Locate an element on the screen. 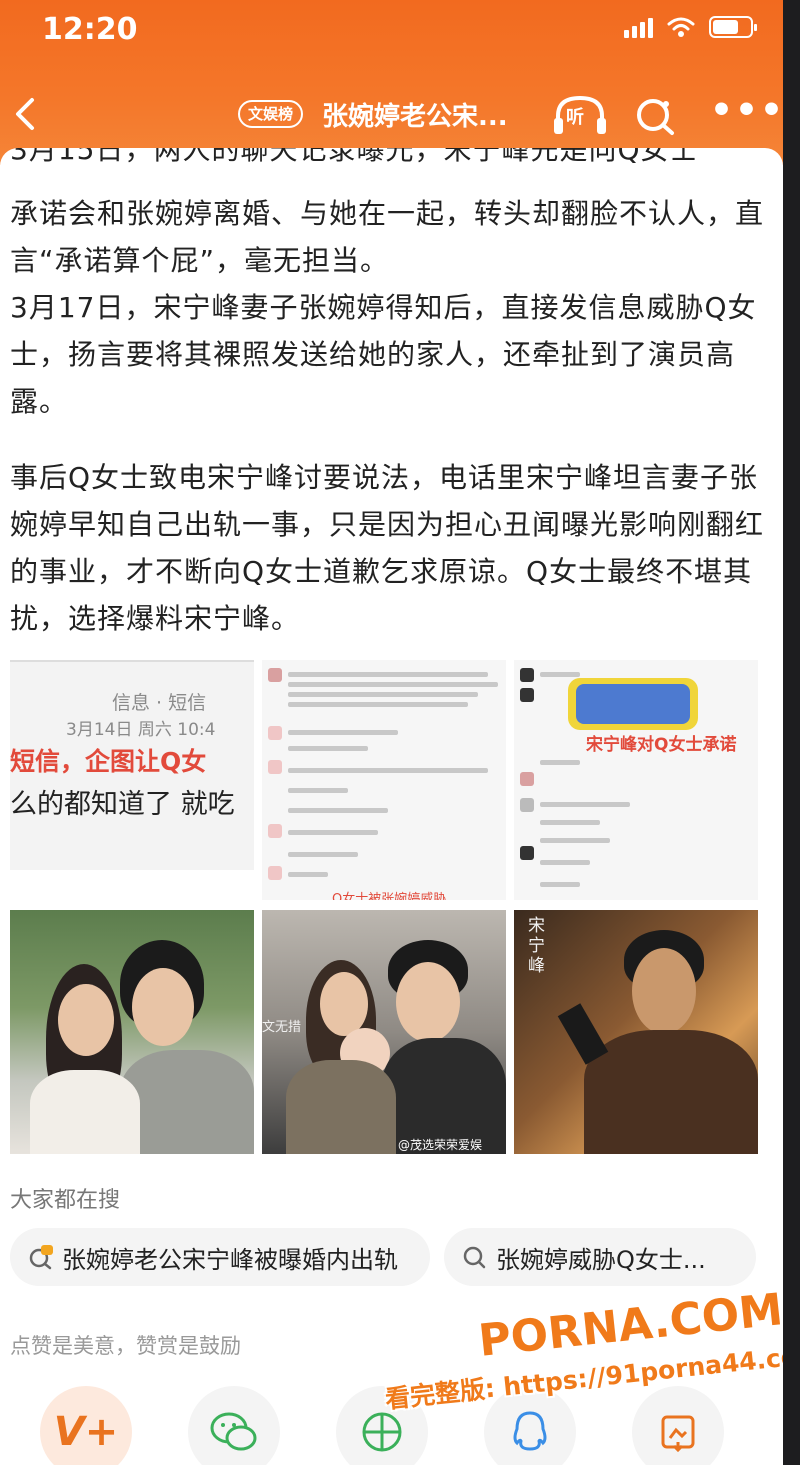  wifi-icon is located at coordinates (681, 27).